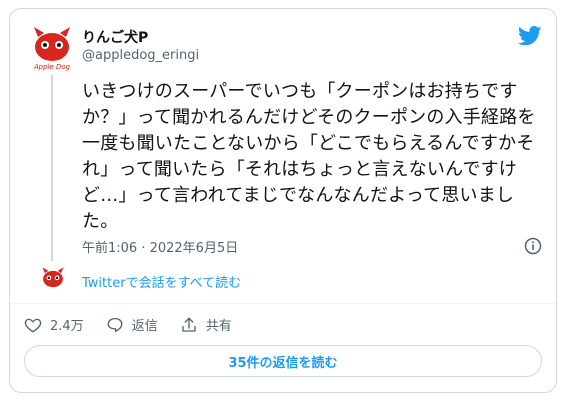  I want to click on reply-icon, so click(115, 324).